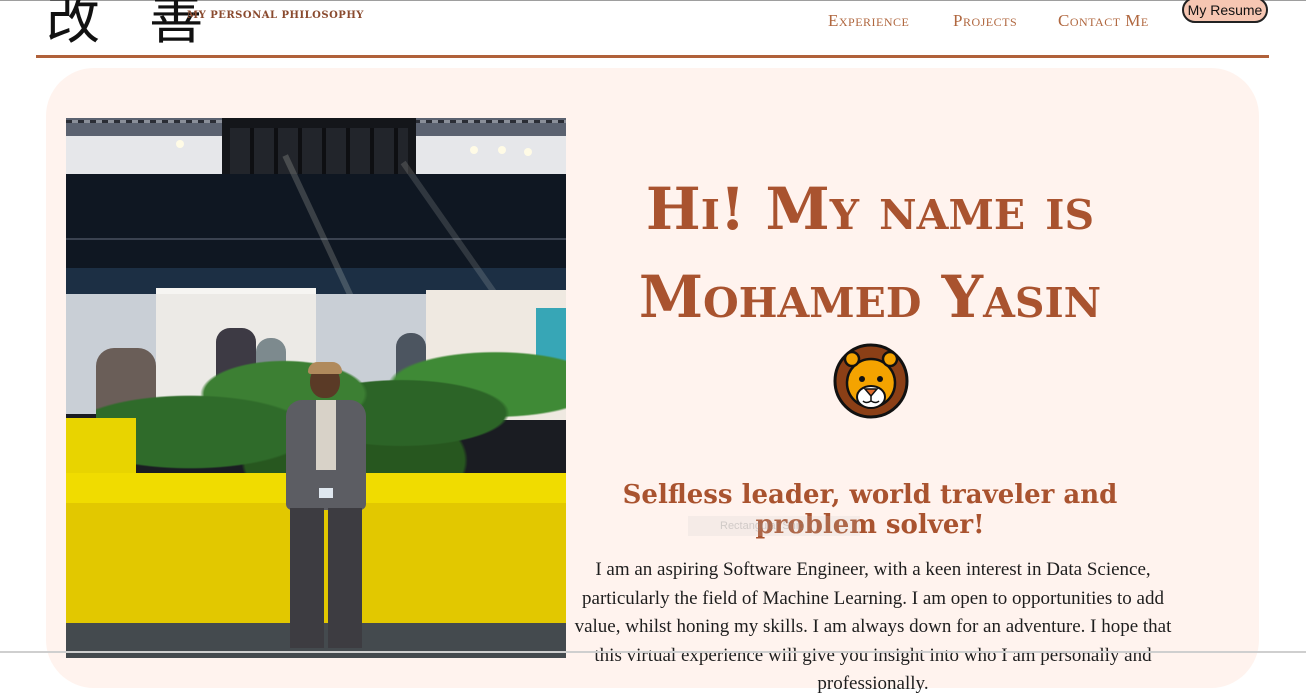 This screenshot has height=699, width=1306. I want to click on header-divider, so click(652, 56).